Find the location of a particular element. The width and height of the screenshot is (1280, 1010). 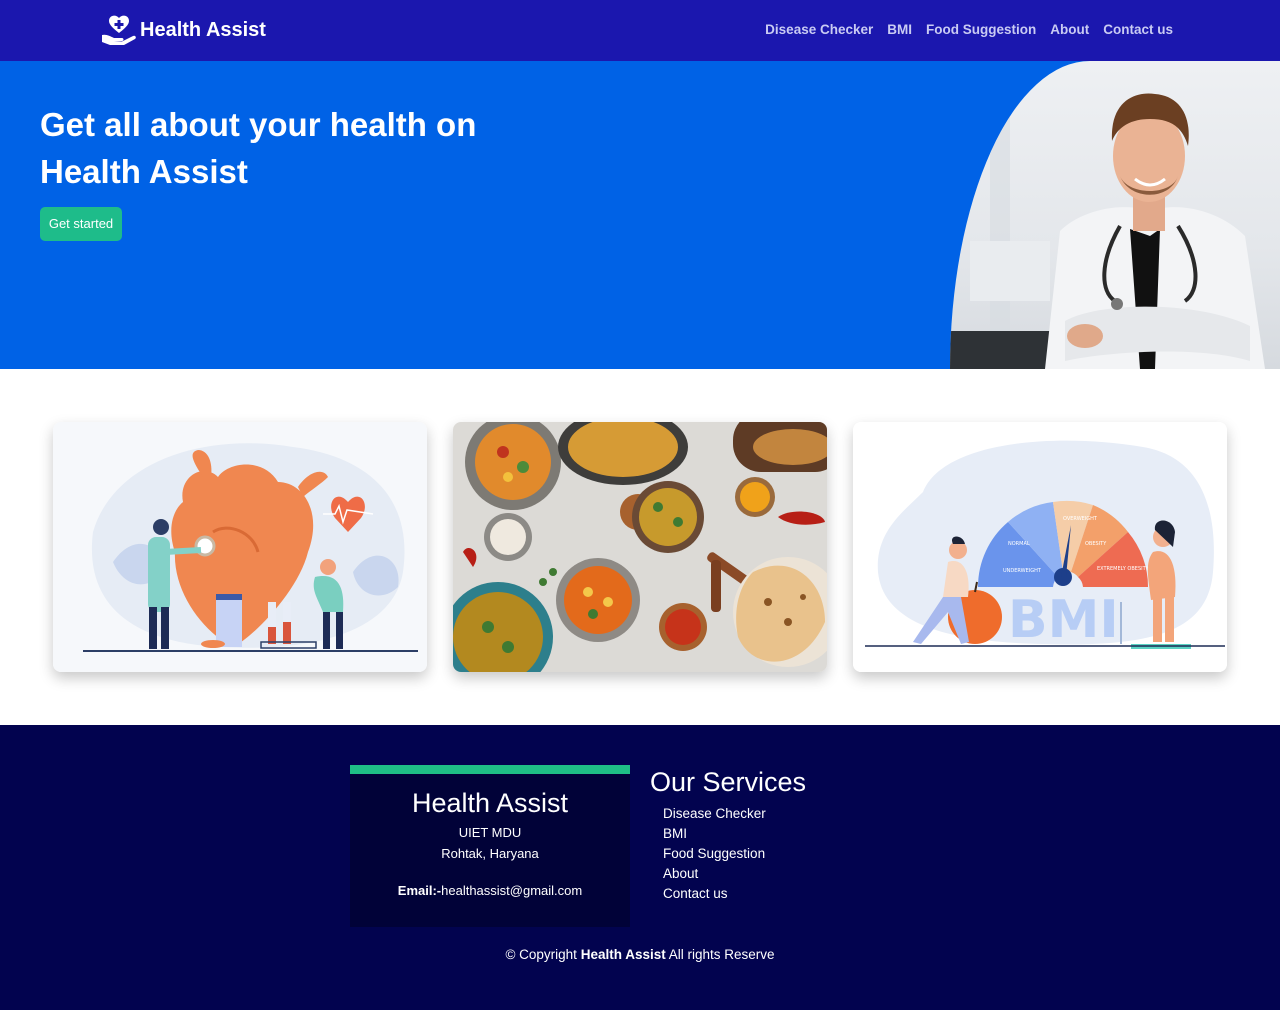

service-link-food-suggestion: Food Suggestion is located at coordinates (734, 854).